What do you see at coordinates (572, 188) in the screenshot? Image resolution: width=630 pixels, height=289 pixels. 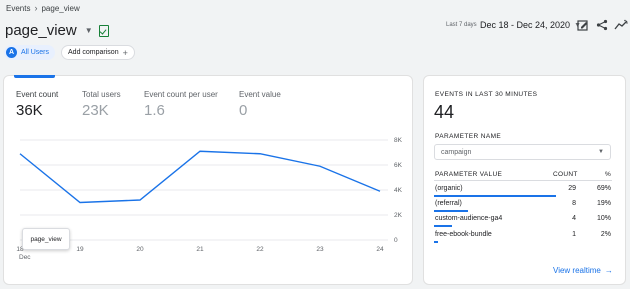 I see `parameter-row-count: 29` at bounding box center [572, 188].